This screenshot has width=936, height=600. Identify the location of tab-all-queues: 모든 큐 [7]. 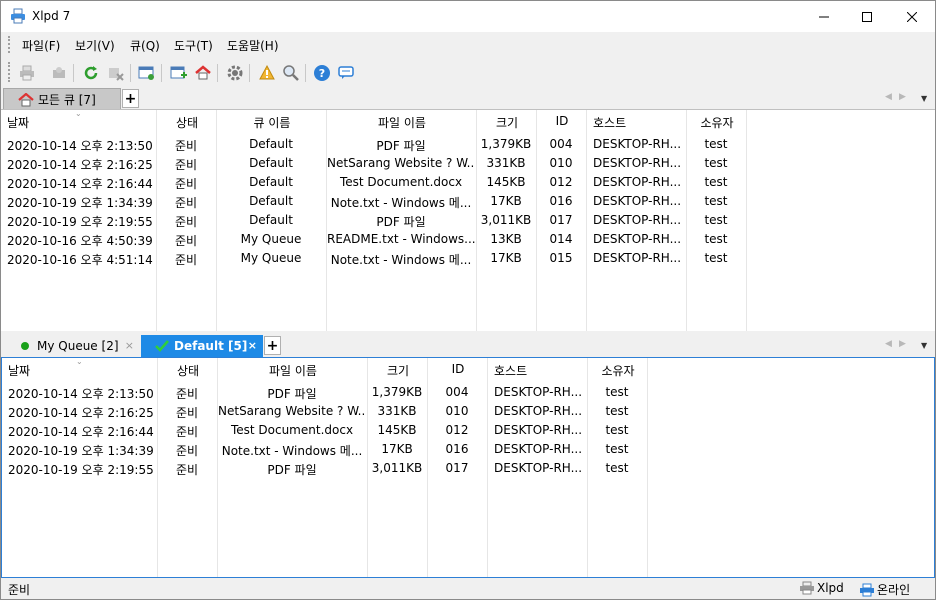
(62, 99).